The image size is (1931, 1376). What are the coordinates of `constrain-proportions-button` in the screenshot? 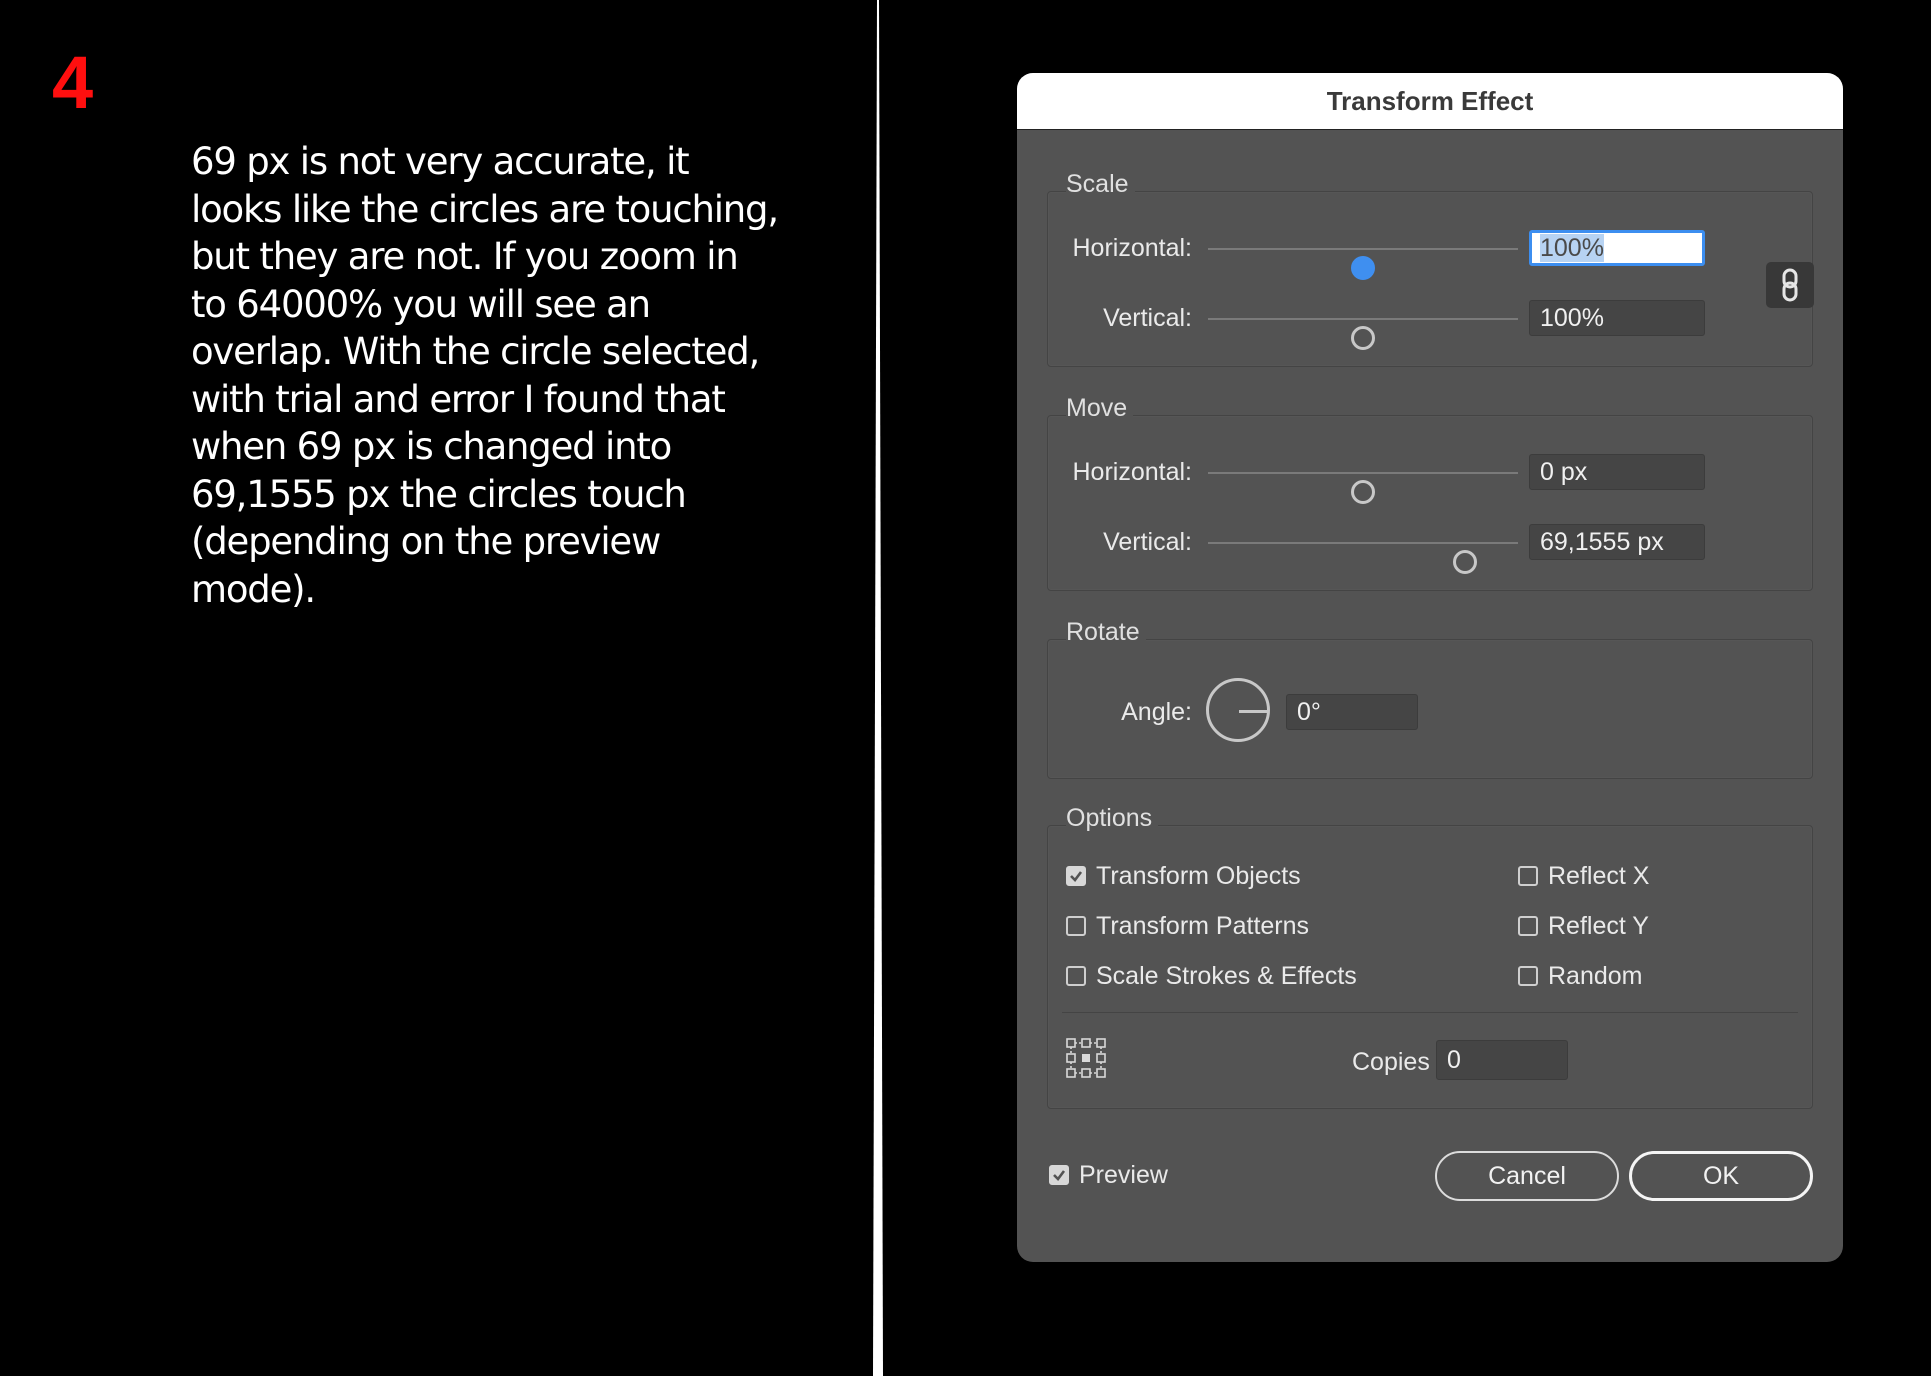 It's located at (1790, 285).